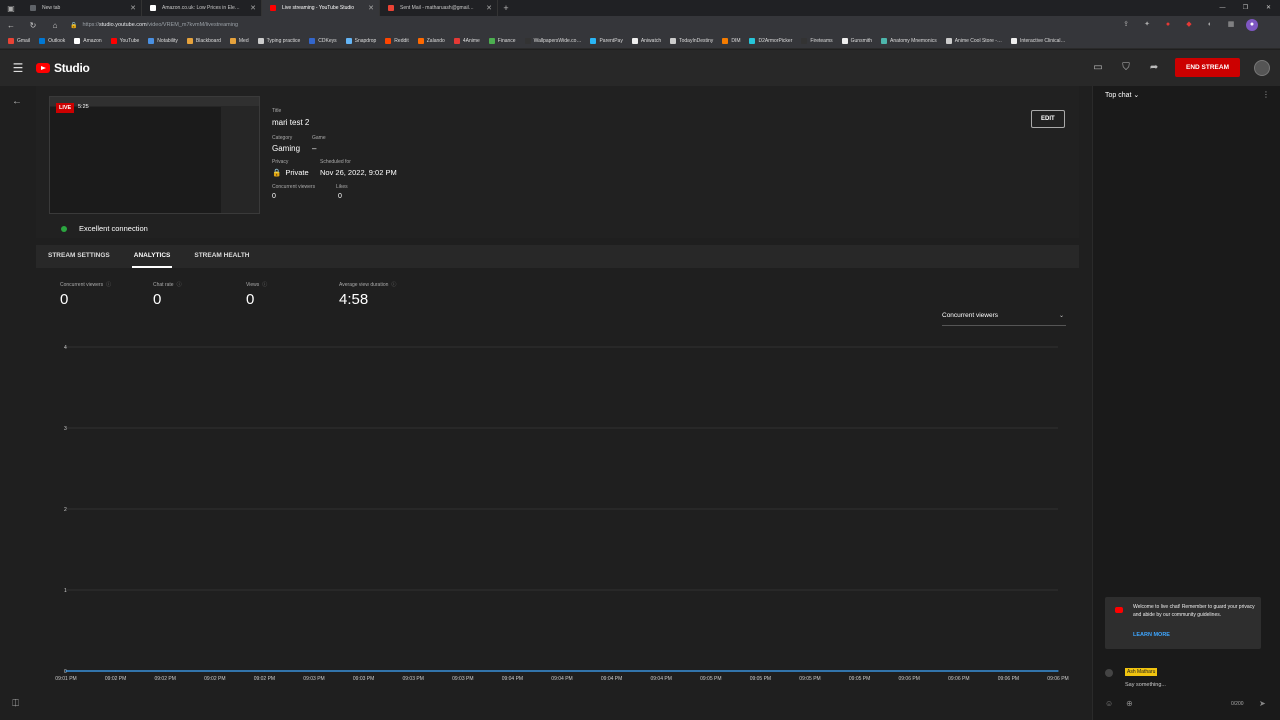  What do you see at coordinates (1231, 25) in the screenshot?
I see `extensions-puzzle-icon: ▦` at bounding box center [1231, 25].